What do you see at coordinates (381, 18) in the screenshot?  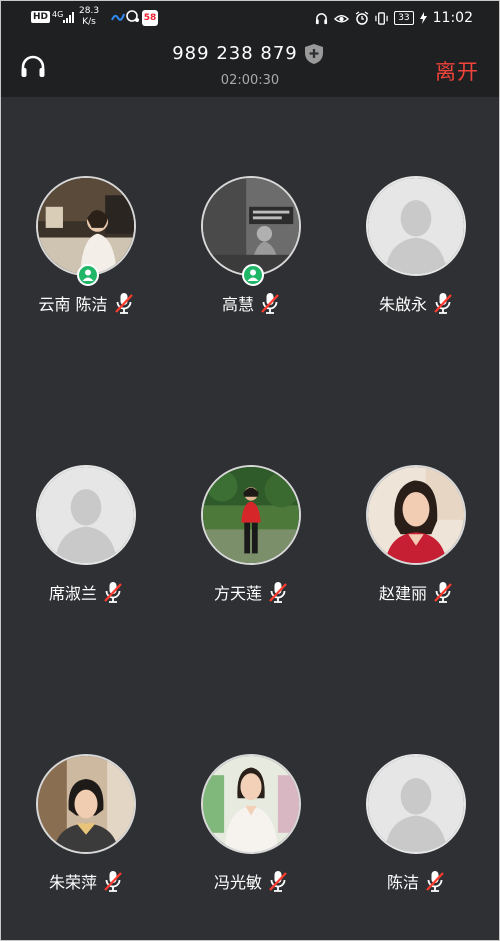 I see `vibrate-icon` at bounding box center [381, 18].